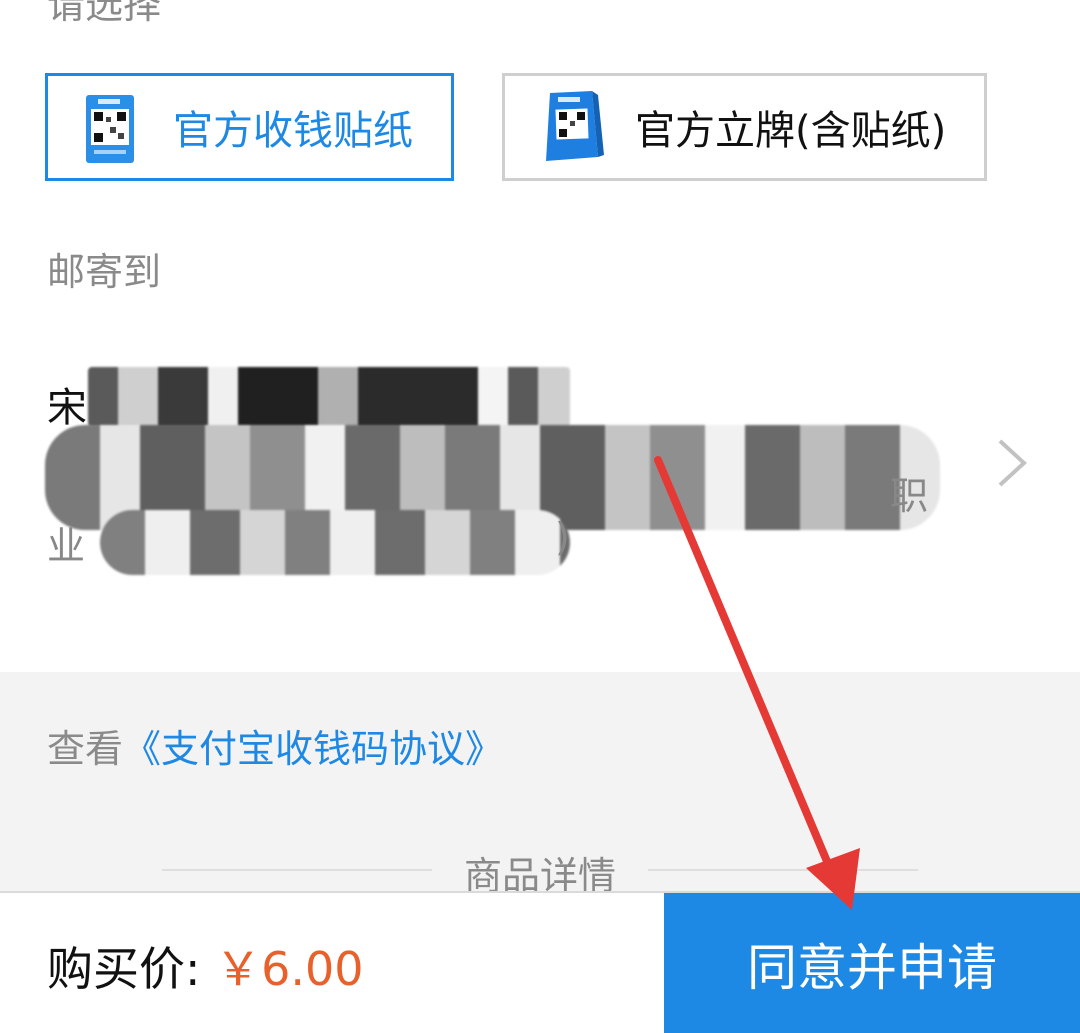 The image size is (1080, 1033). I want to click on option-sticker: 官方收钱贴纸, so click(249, 127).